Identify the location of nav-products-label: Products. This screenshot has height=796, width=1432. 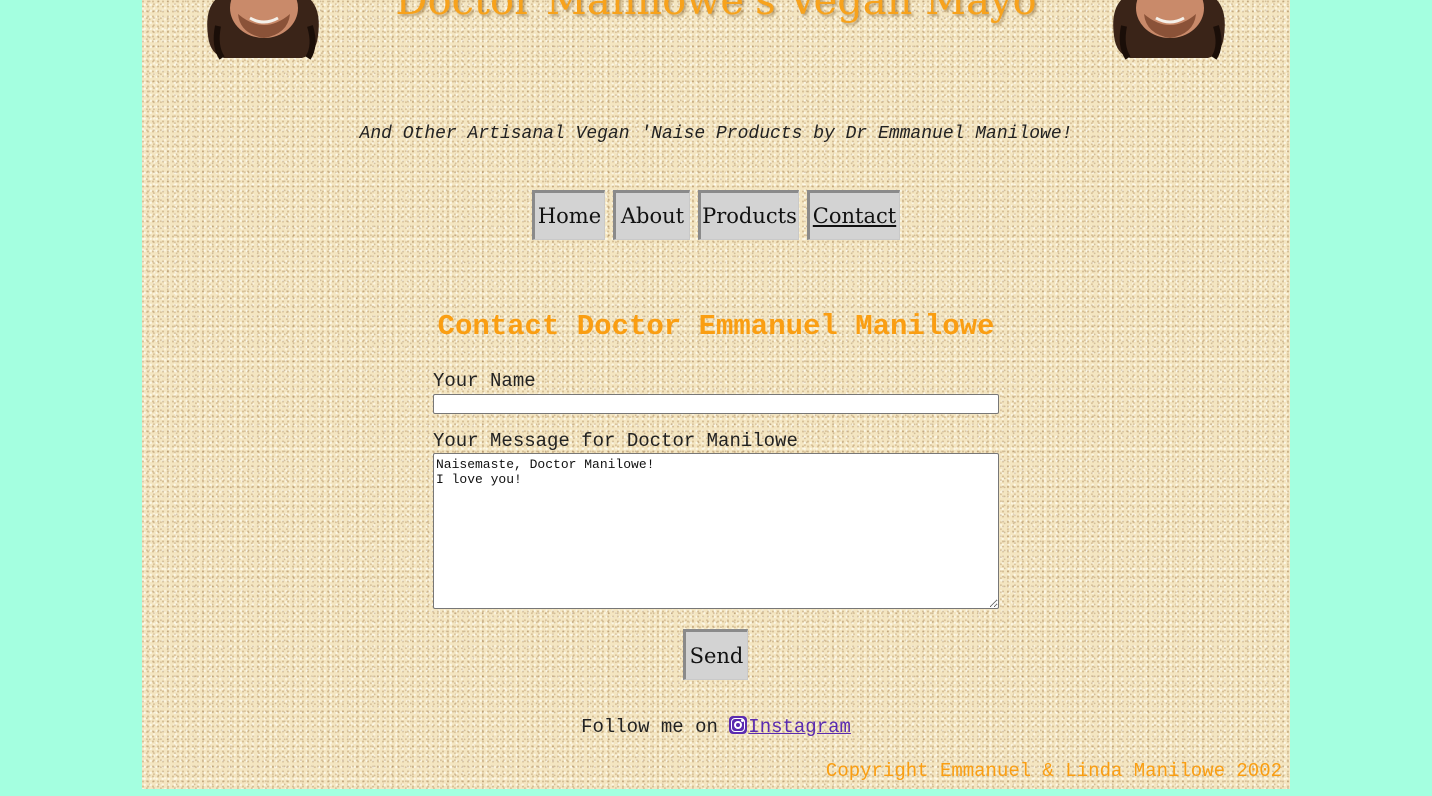
(749, 216).